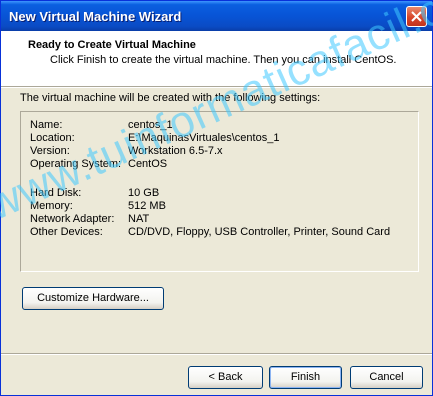 The image size is (433, 396). Describe the element at coordinates (175, 151) in the screenshot. I see `setting-value: Workstation 6.5-7.x` at that location.